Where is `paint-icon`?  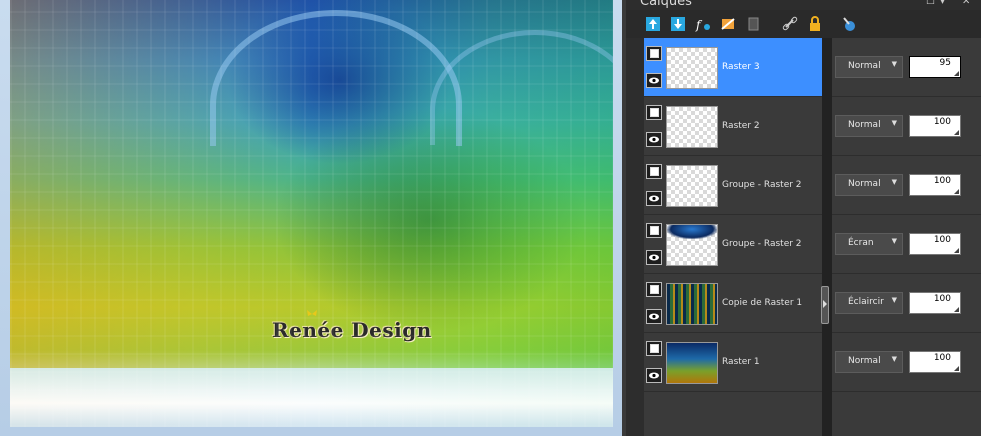 paint-icon is located at coordinates (849, 24).